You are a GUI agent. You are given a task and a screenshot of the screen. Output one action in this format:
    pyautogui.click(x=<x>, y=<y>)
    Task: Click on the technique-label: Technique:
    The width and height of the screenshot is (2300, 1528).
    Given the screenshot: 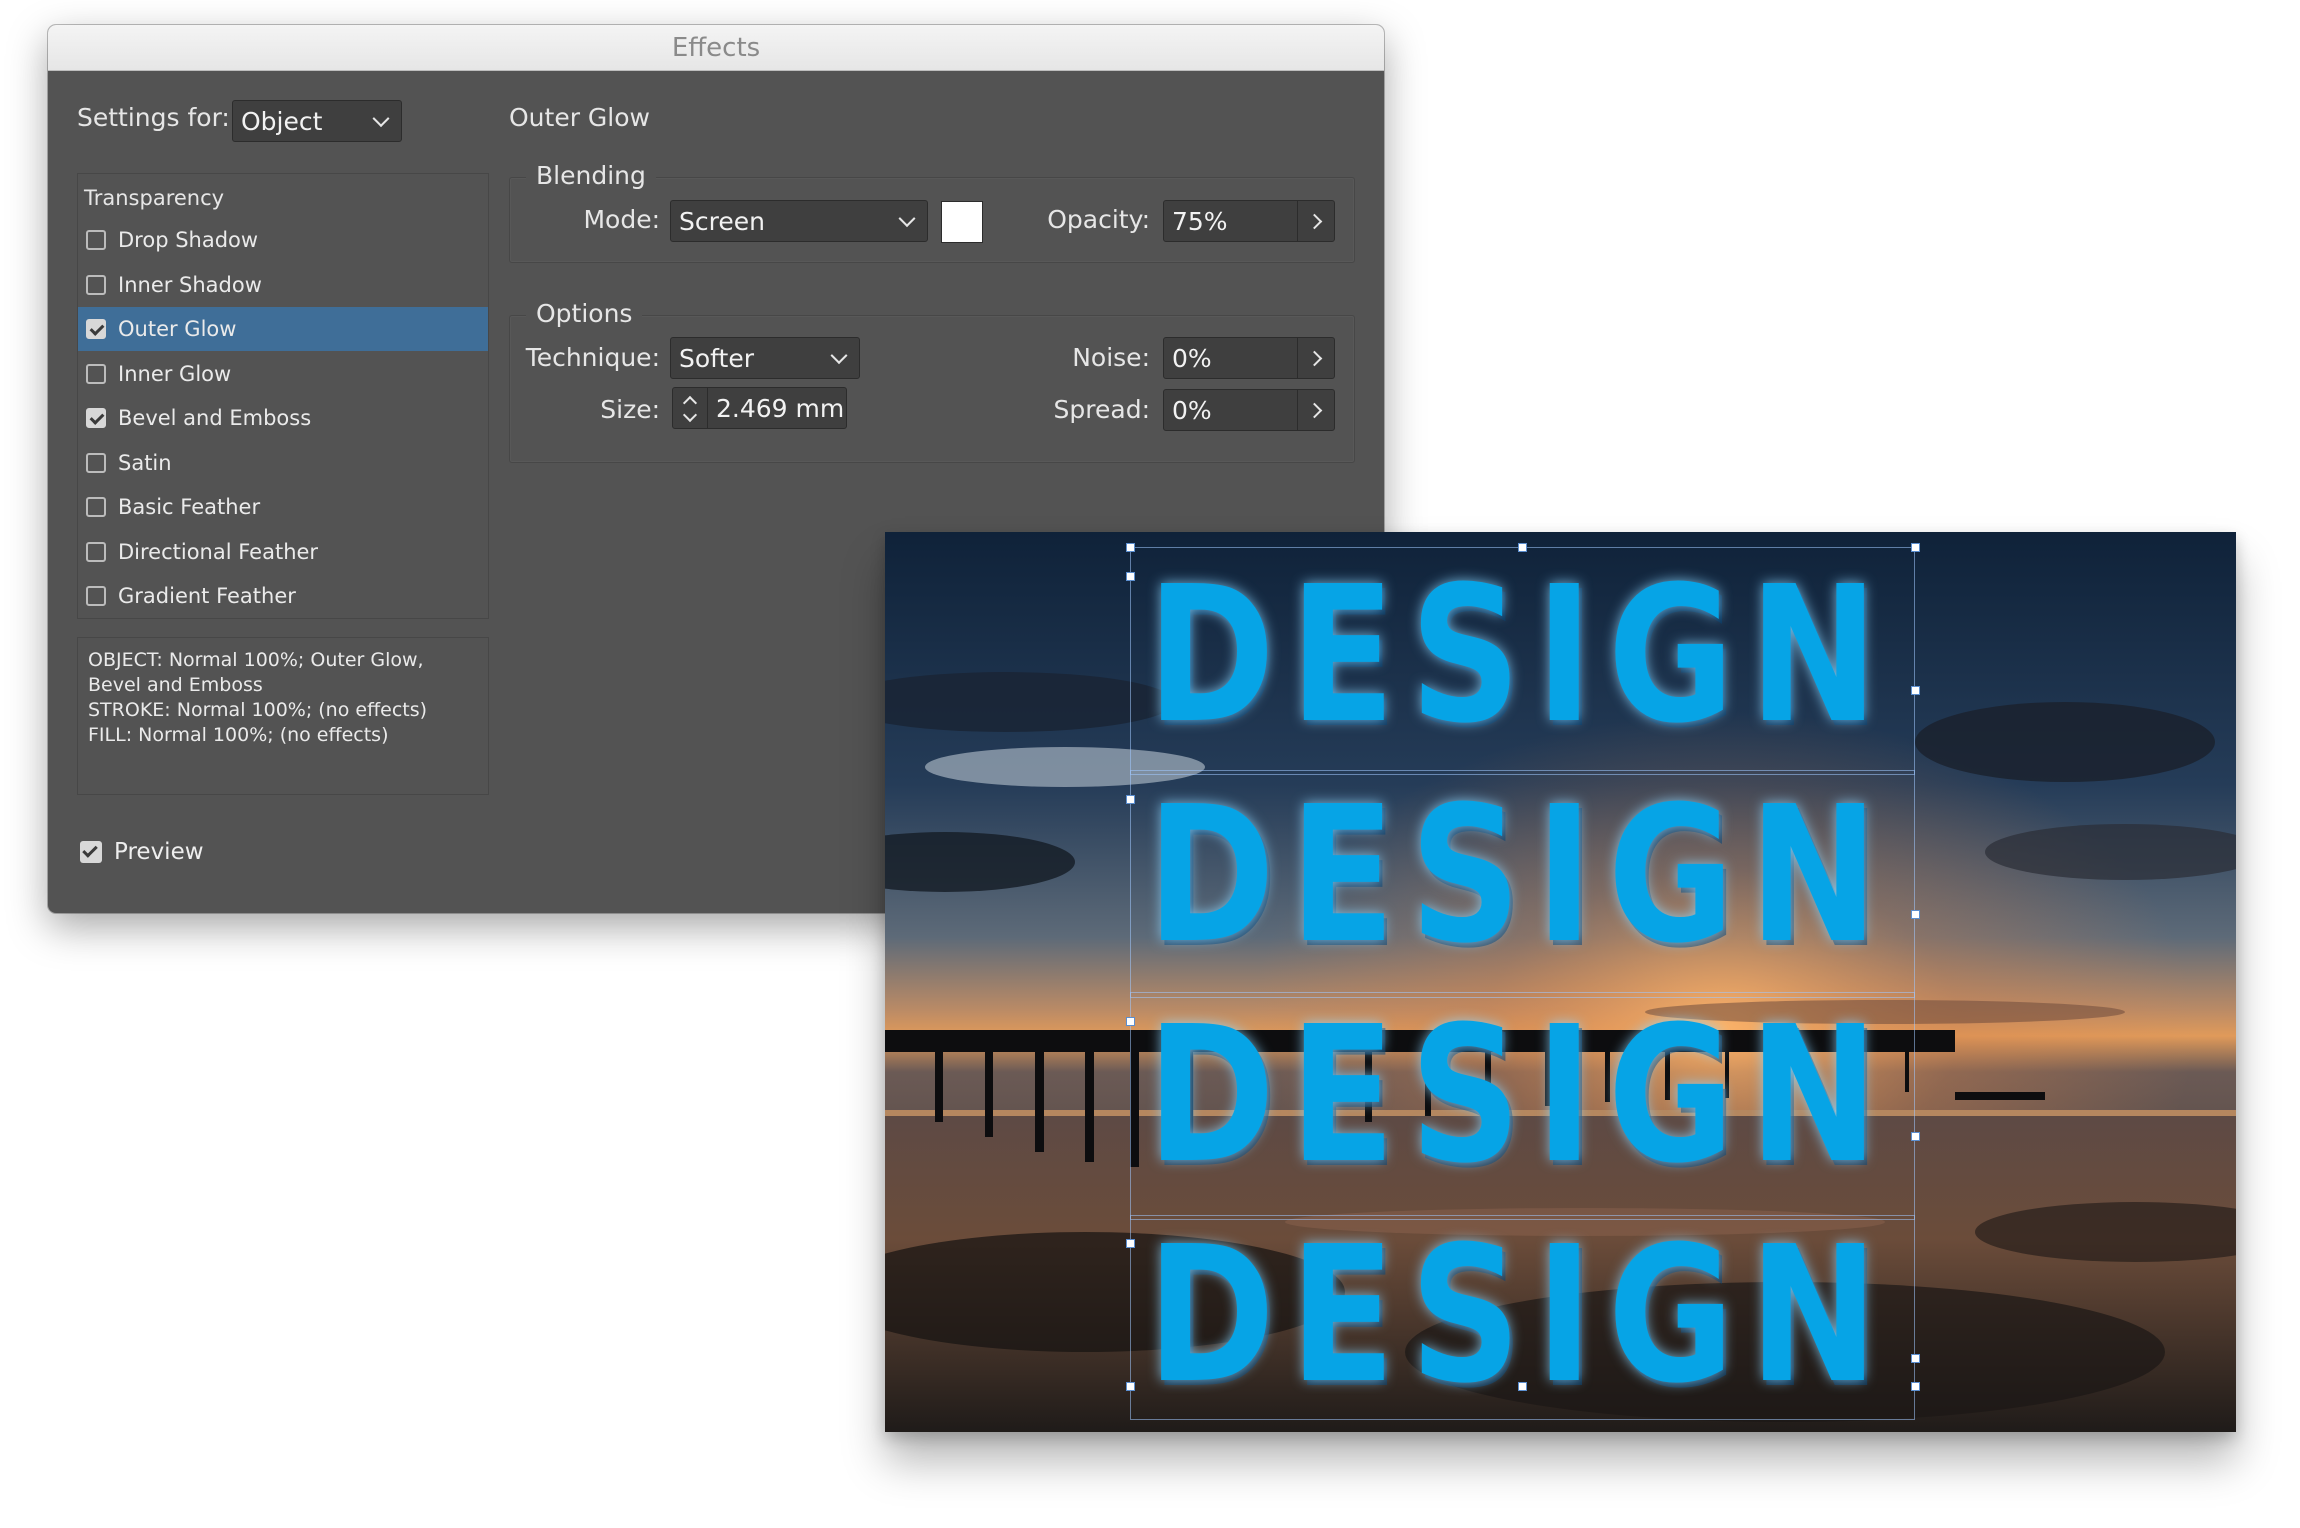 What is the action you would take?
    pyautogui.click(x=592, y=357)
    